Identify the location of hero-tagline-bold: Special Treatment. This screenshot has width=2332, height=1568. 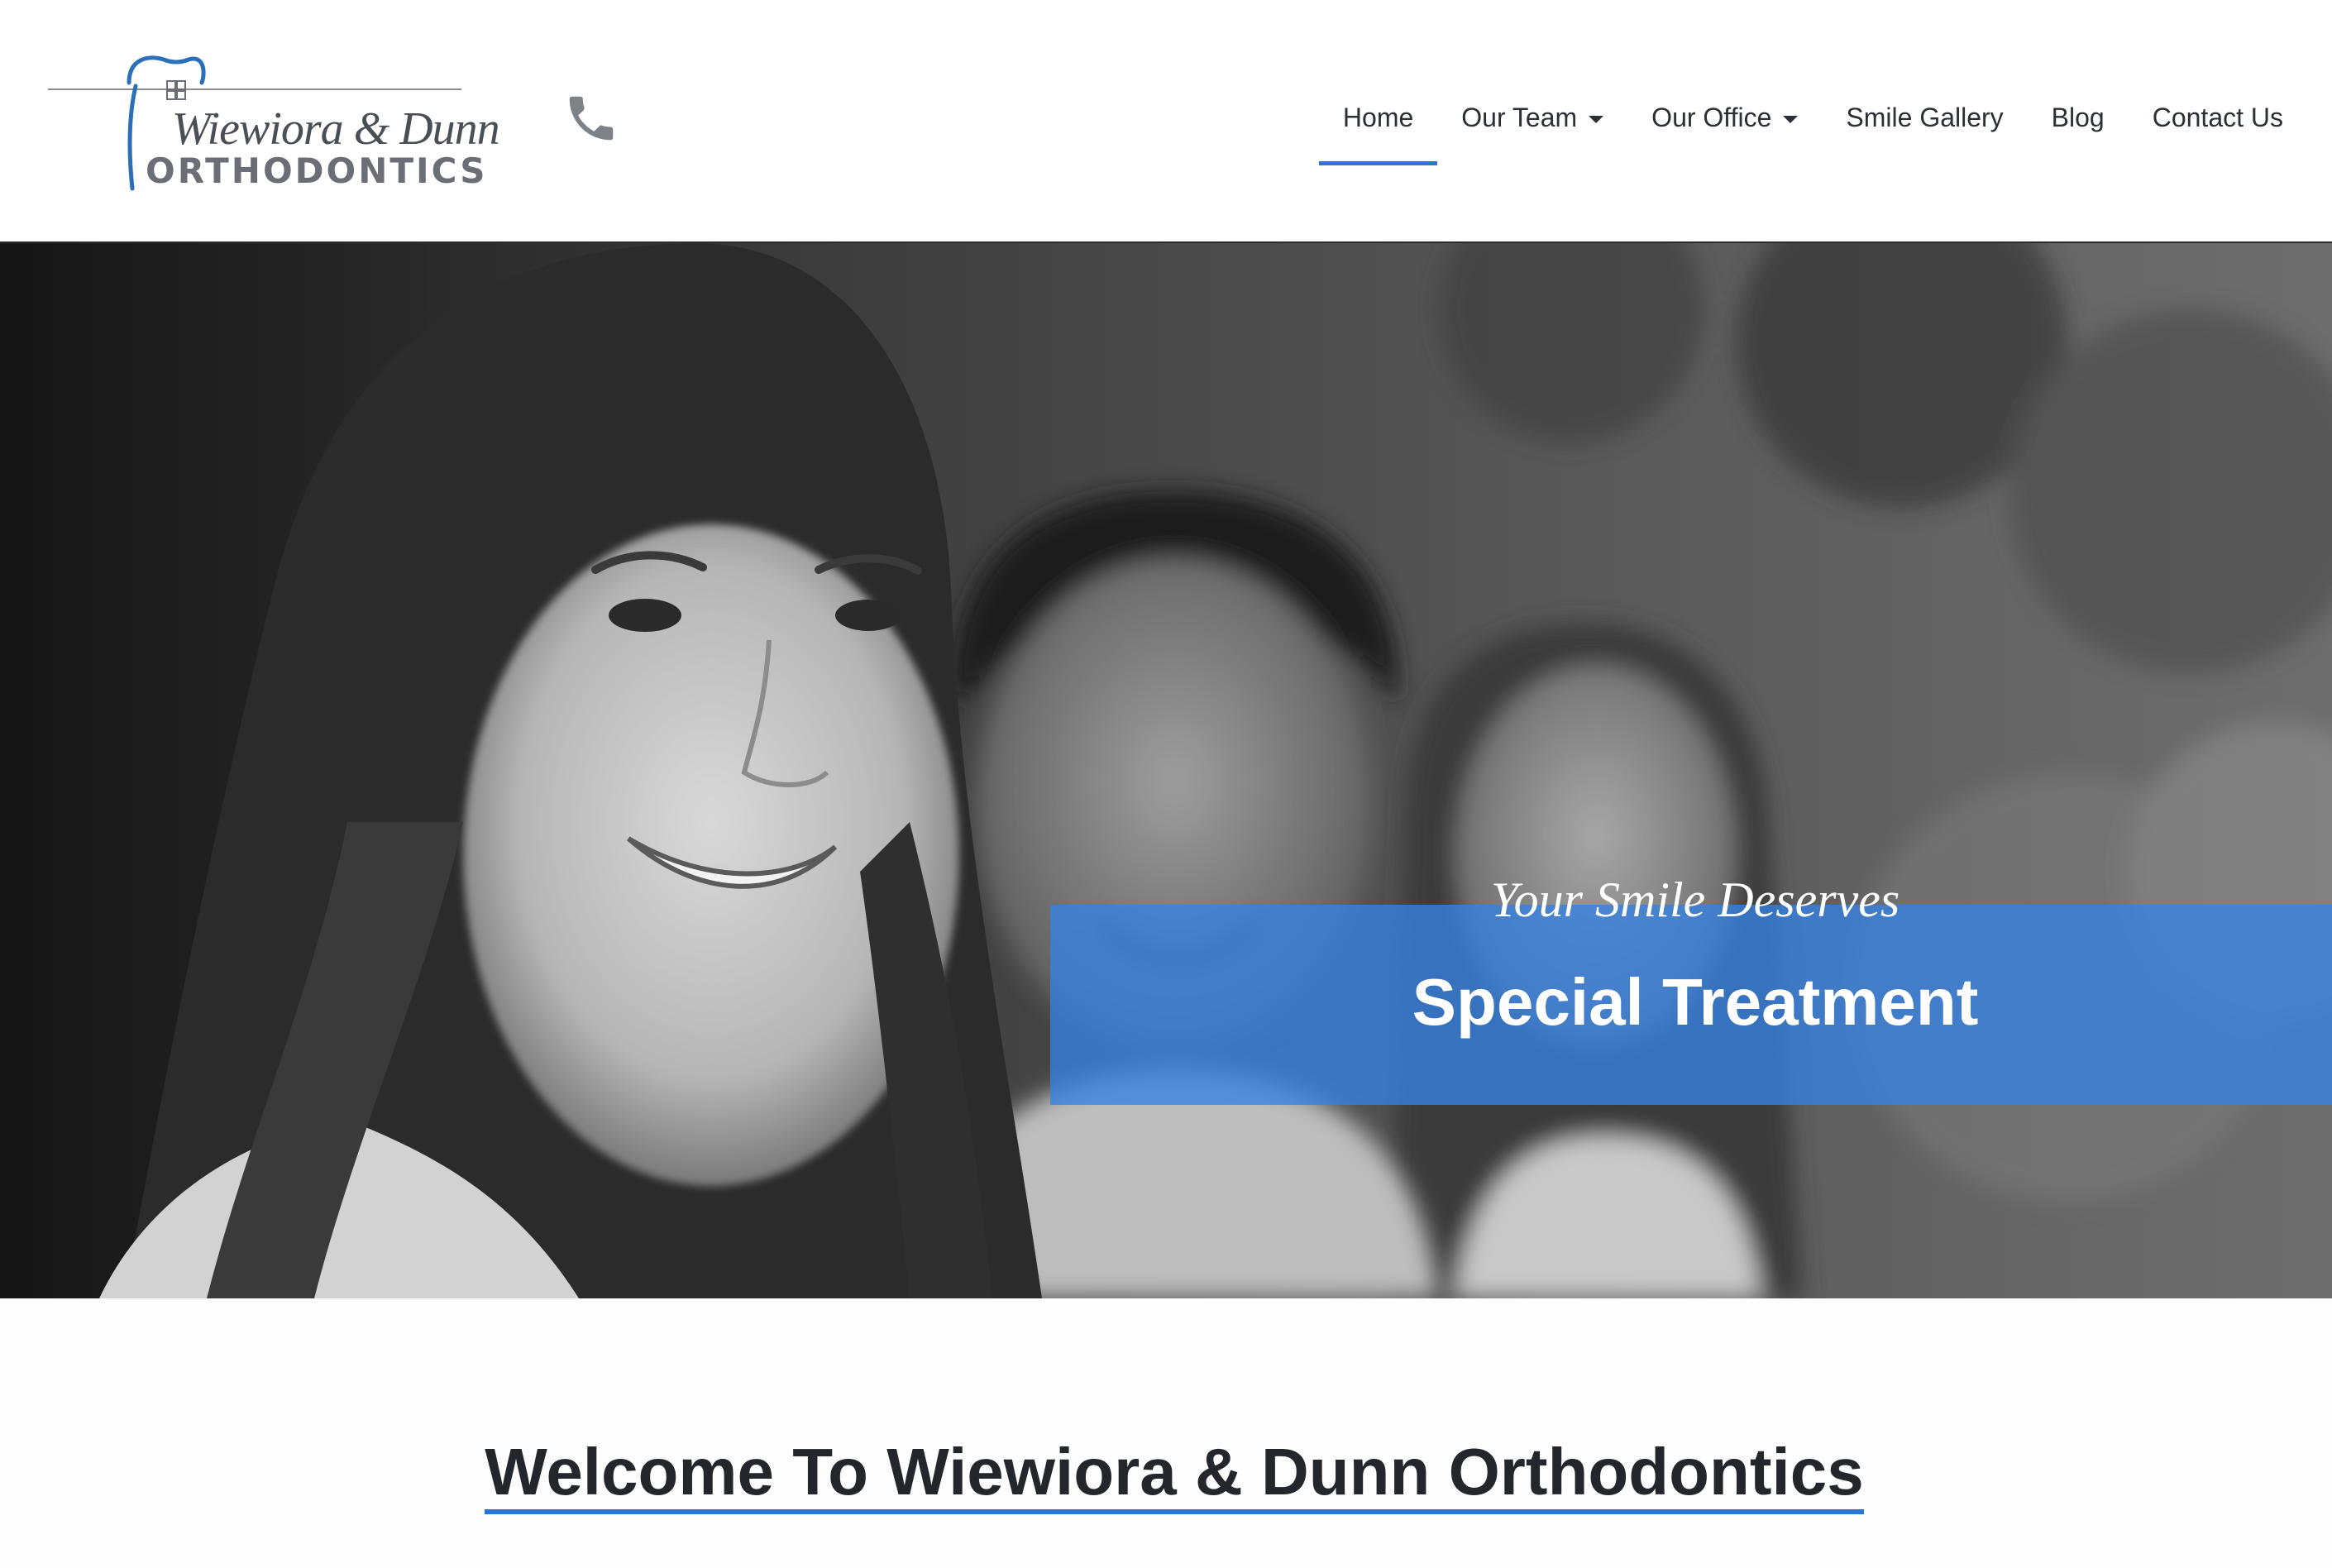
(1695, 1002).